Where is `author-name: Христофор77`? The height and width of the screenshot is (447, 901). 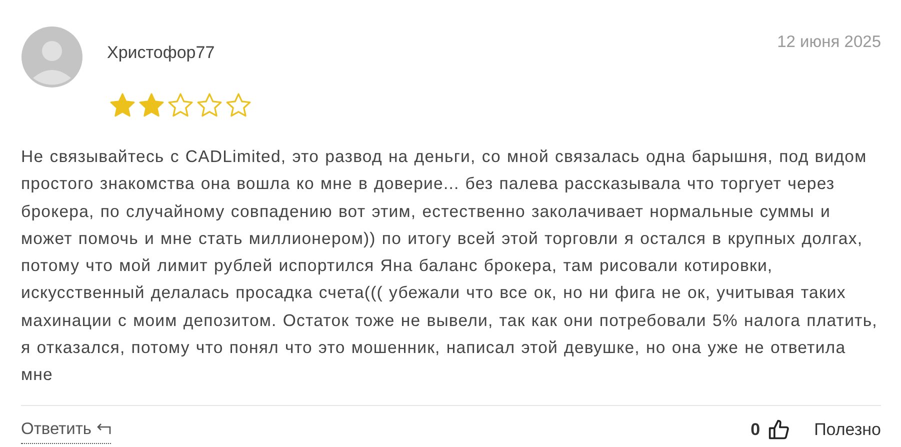
author-name: Христофор77 is located at coordinates (161, 53).